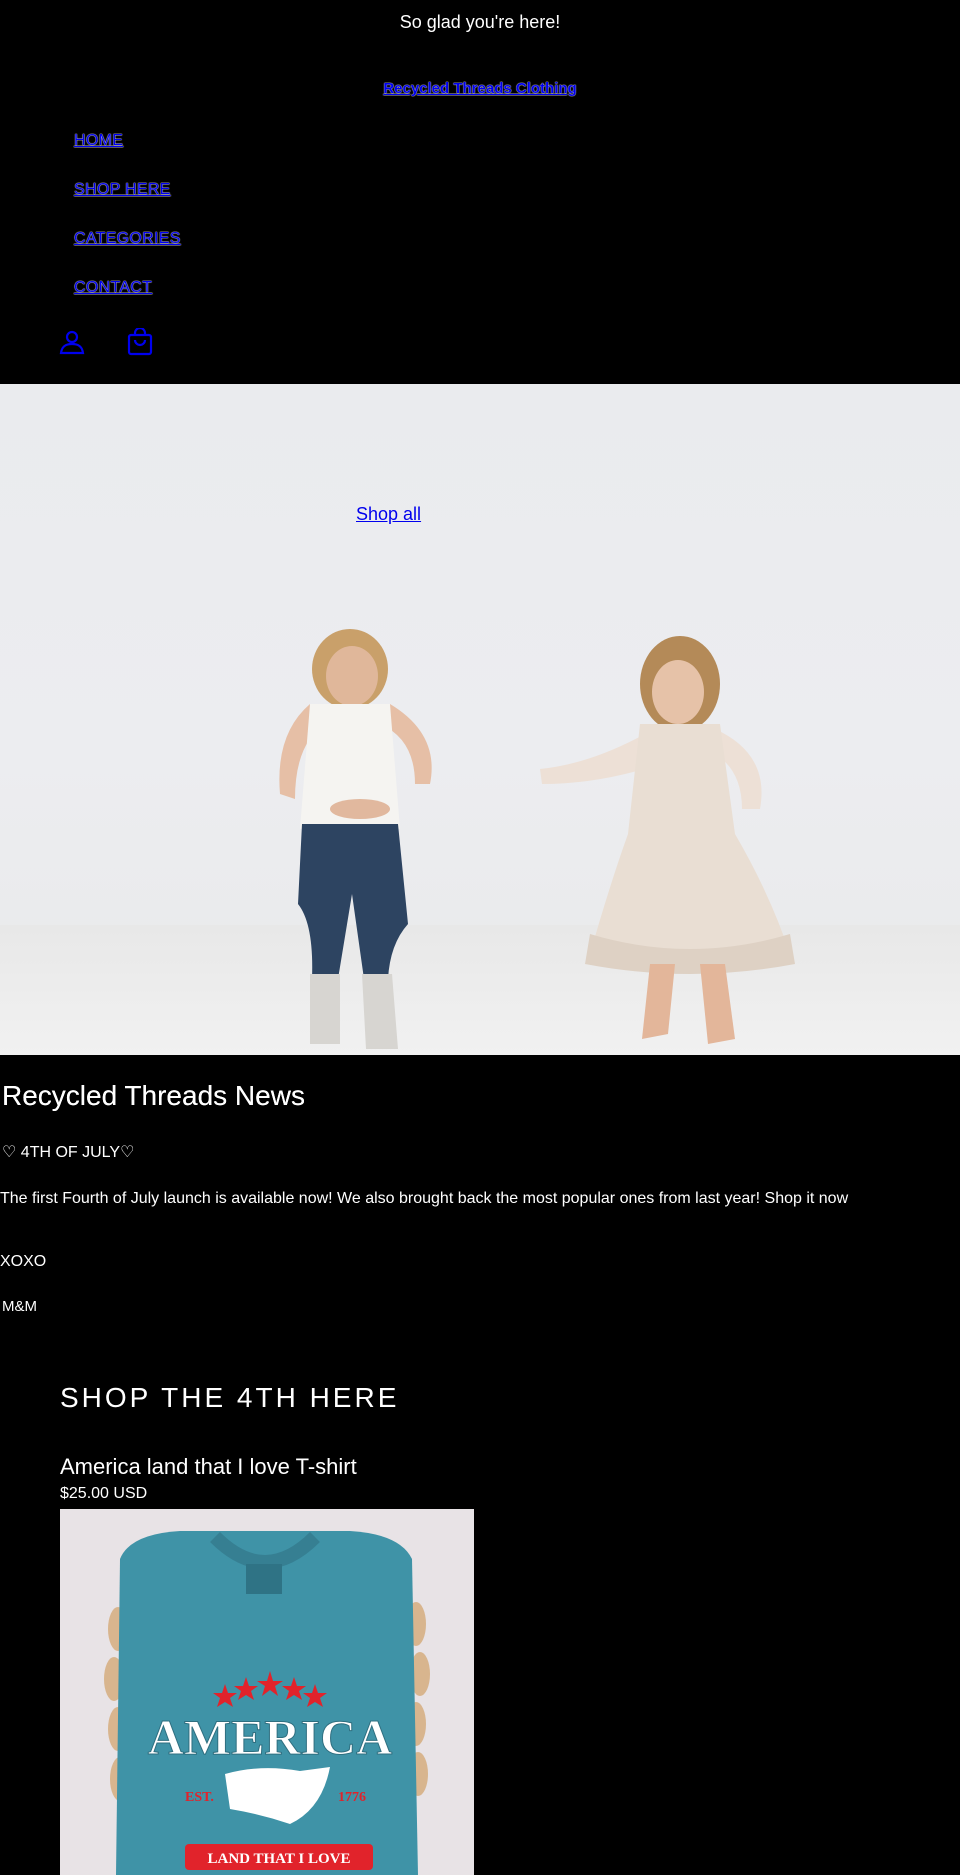 The width and height of the screenshot is (960, 1875). I want to click on brand-link: Recycled Threads Clothing, so click(479, 88).